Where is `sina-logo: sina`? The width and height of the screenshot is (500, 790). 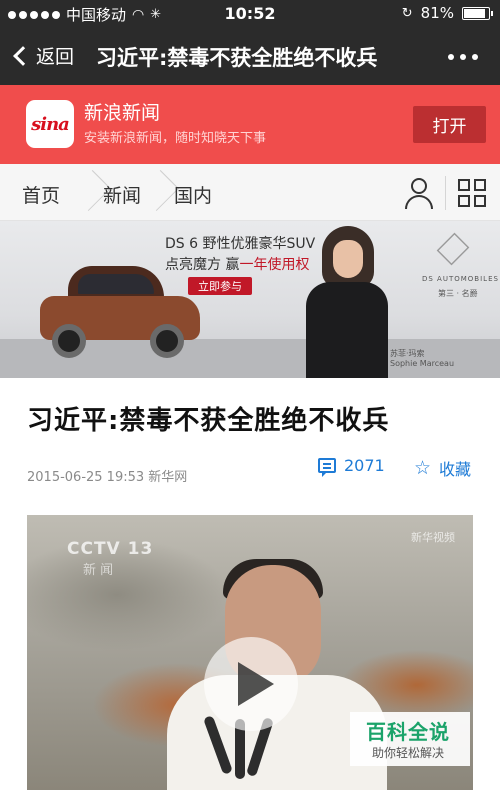 sina-logo: sina is located at coordinates (50, 124).